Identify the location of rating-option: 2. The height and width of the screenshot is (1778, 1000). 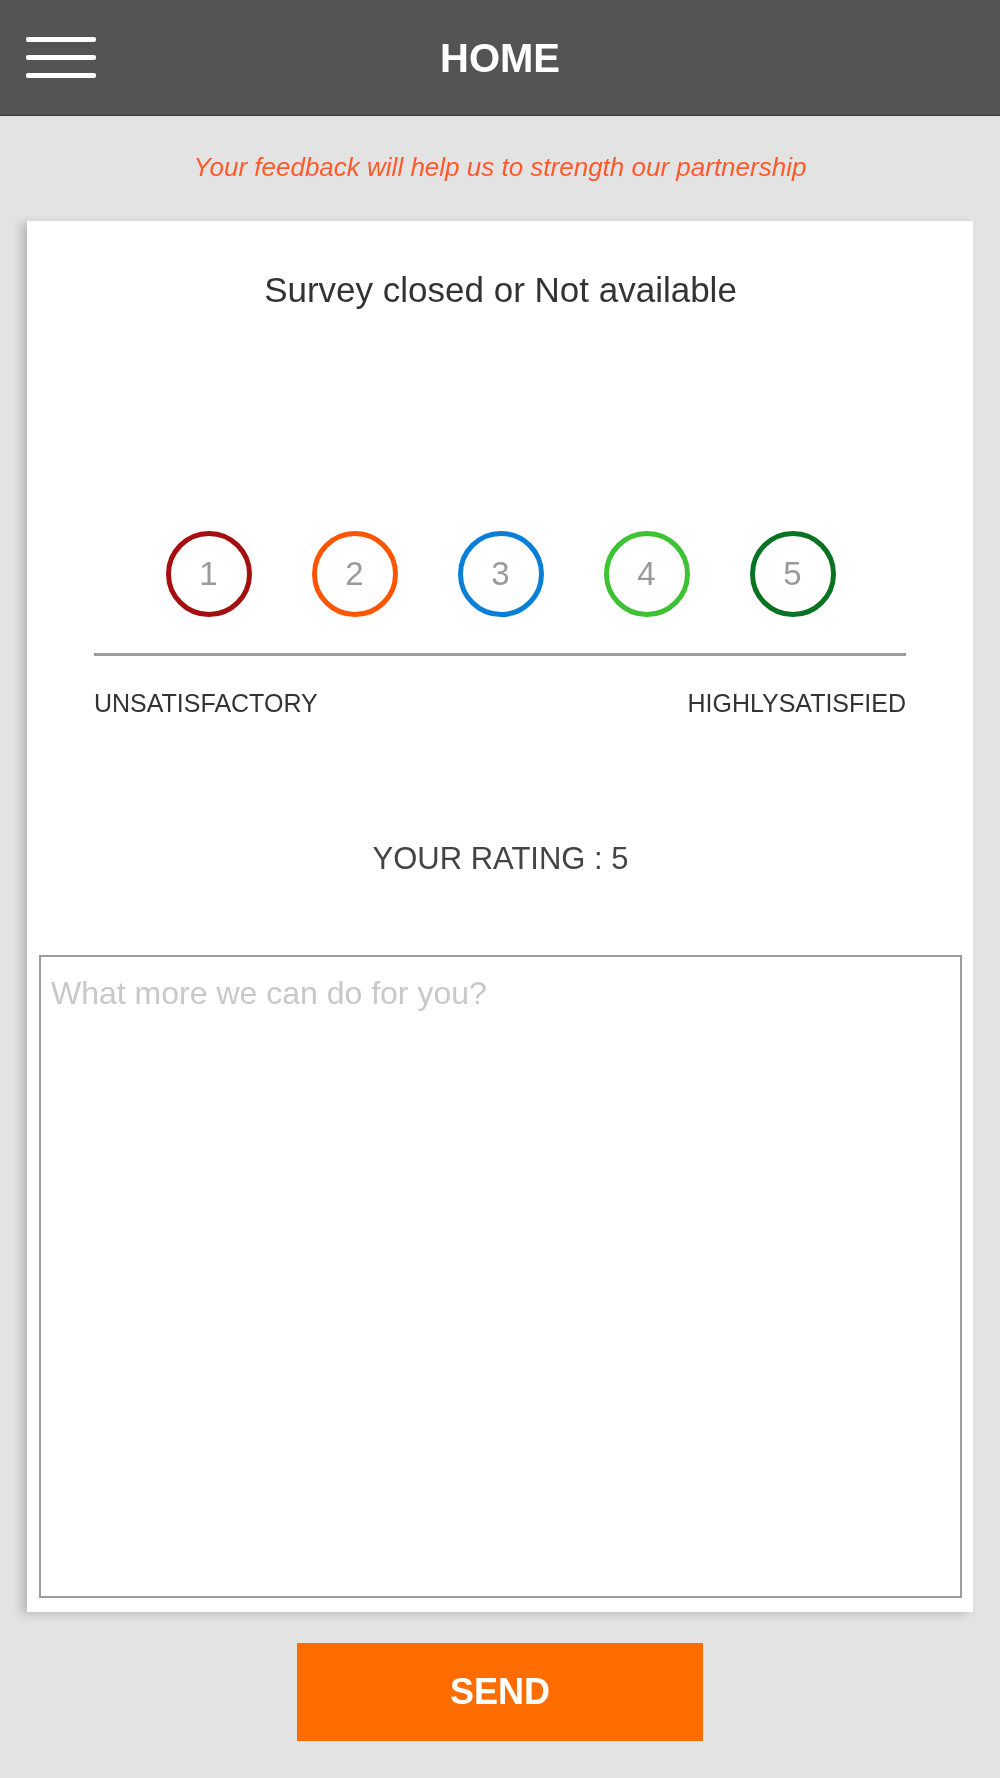
(354, 574).